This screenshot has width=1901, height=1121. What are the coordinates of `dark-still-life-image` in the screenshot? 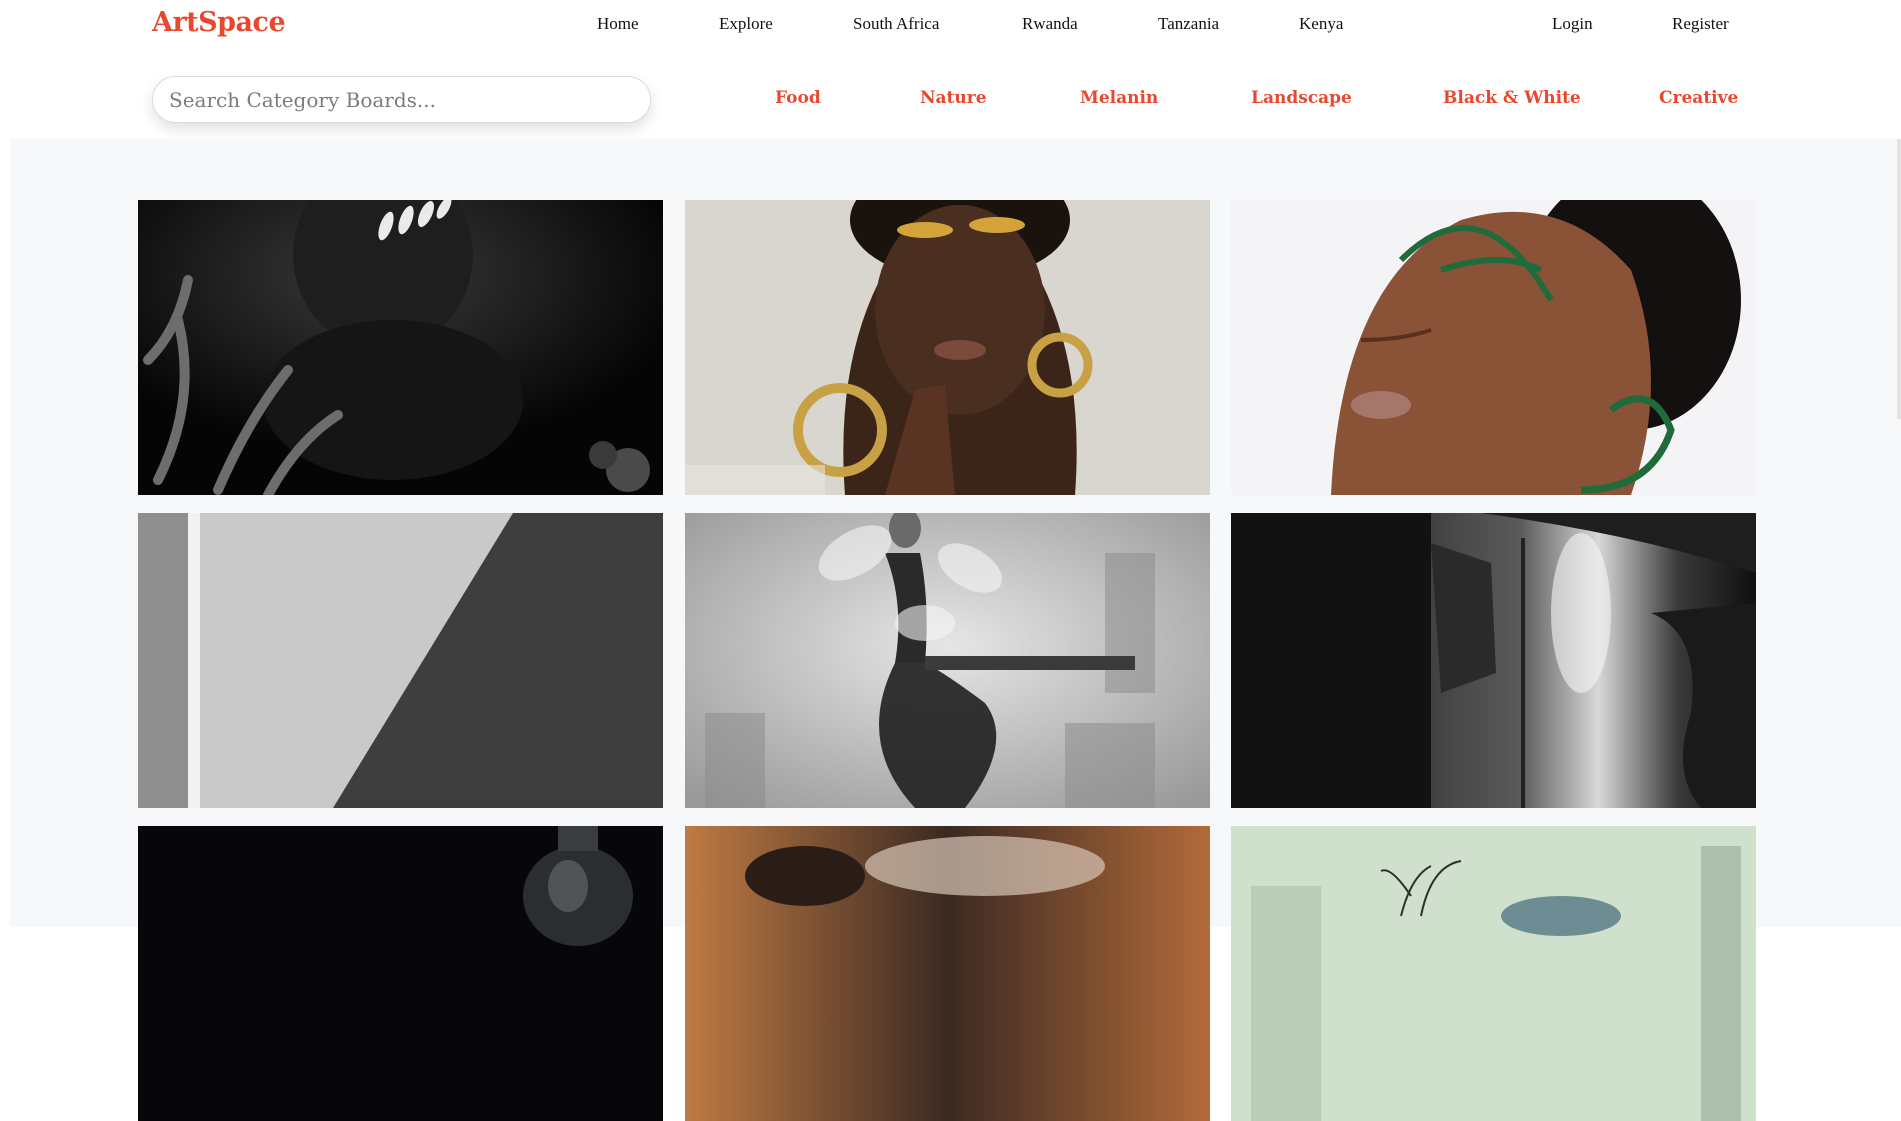 It's located at (400, 973).